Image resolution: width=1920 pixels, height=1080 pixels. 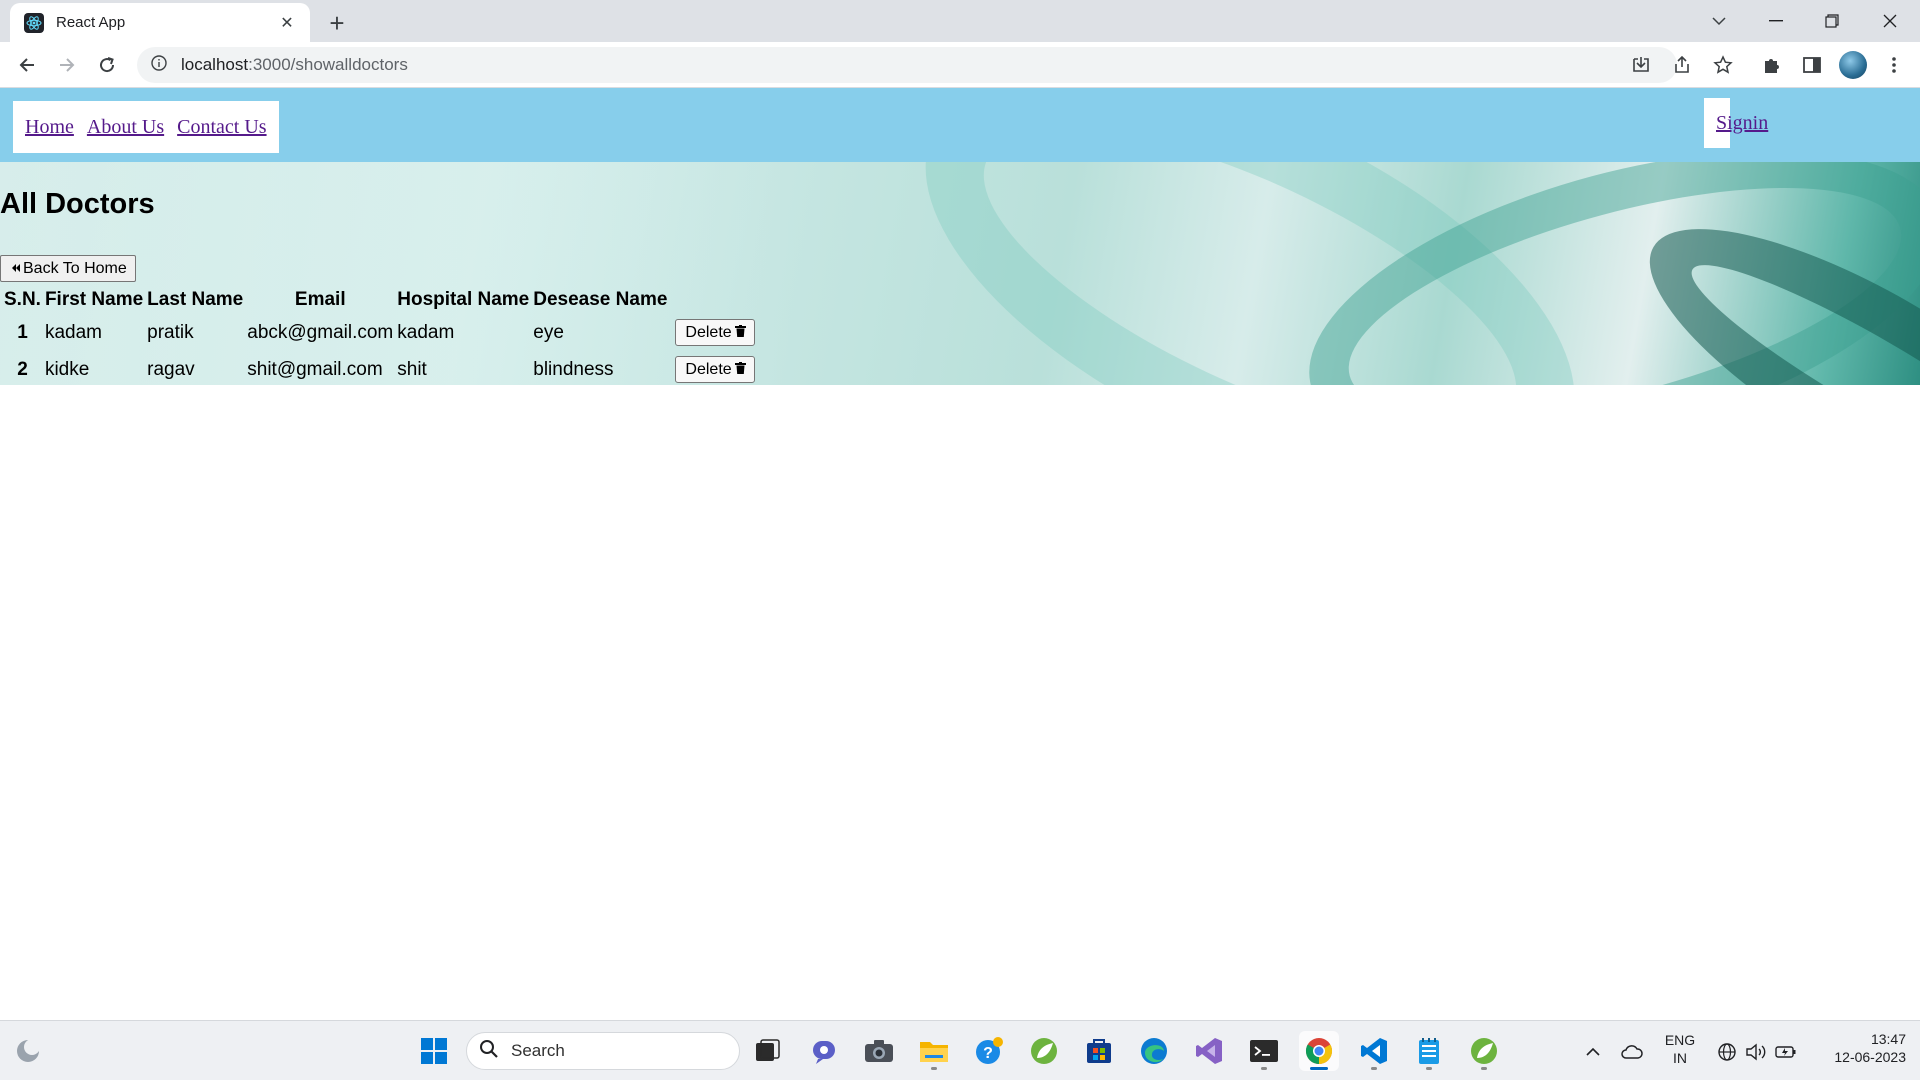 What do you see at coordinates (22, 332) in the screenshot?
I see `cell-sn: 1` at bounding box center [22, 332].